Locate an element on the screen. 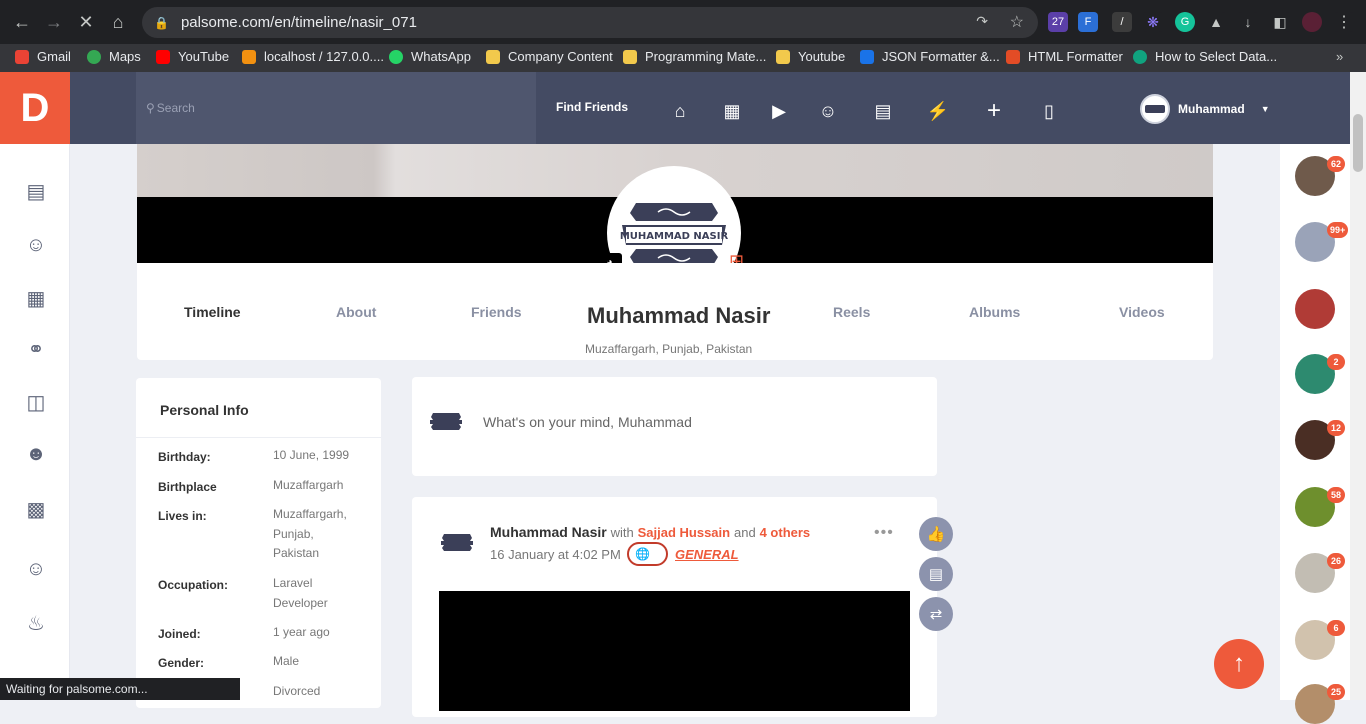 The width and height of the screenshot is (1366, 724). menu-icon: ⋮ is located at coordinates (1344, 22).